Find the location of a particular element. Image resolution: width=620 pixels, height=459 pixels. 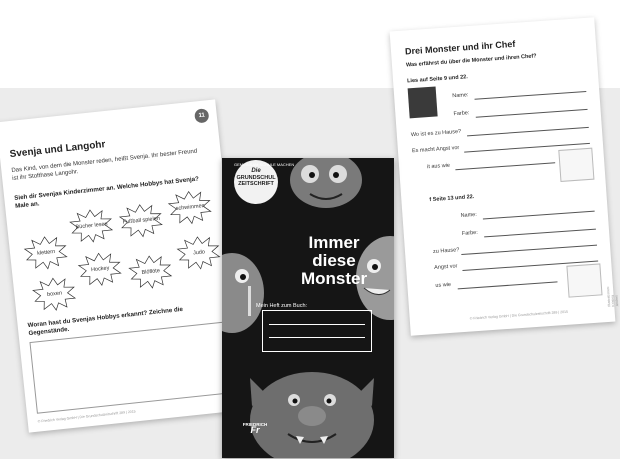

hobby-star: Fußball spielen is located at coordinates (141, 221).